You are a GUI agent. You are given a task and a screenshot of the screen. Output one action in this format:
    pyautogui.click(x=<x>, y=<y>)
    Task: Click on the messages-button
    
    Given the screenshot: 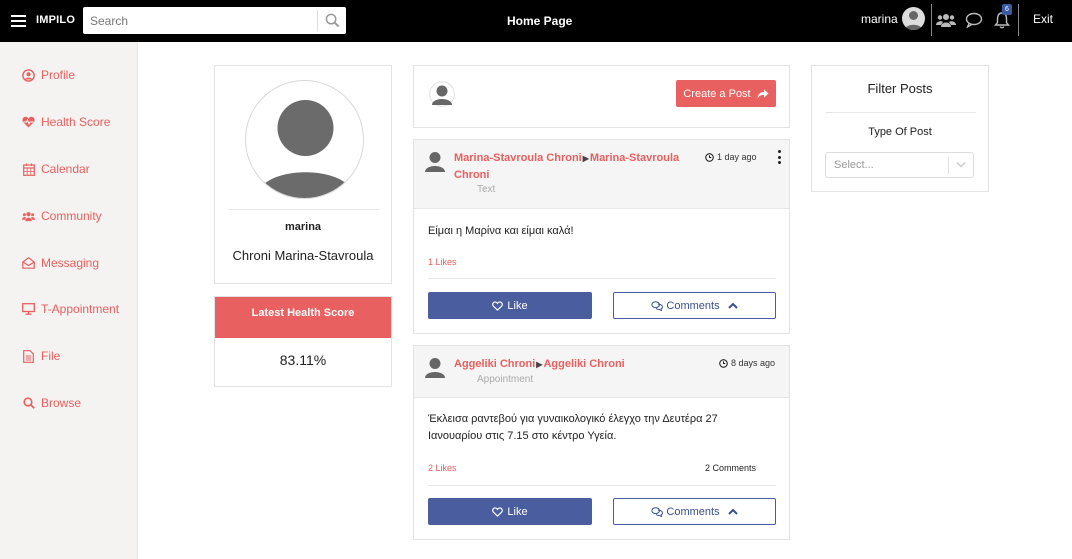 What is the action you would take?
    pyautogui.click(x=974, y=20)
    